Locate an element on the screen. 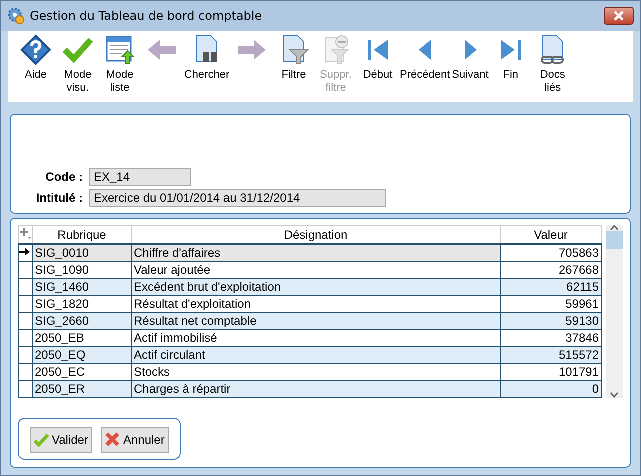 This screenshot has height=476, width=641. toolbar-button: Mode visu. is located at coordinates (78, 64).